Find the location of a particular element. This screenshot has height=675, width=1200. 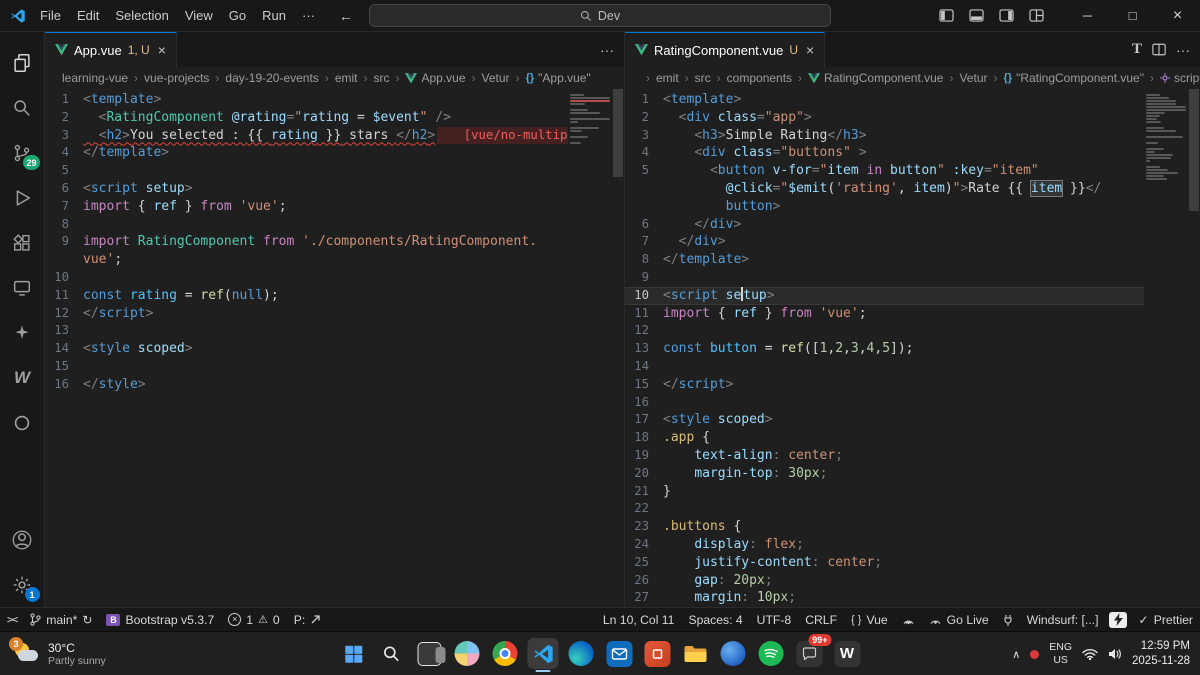

file-explorer-icon is located at coordinates (695, 653).